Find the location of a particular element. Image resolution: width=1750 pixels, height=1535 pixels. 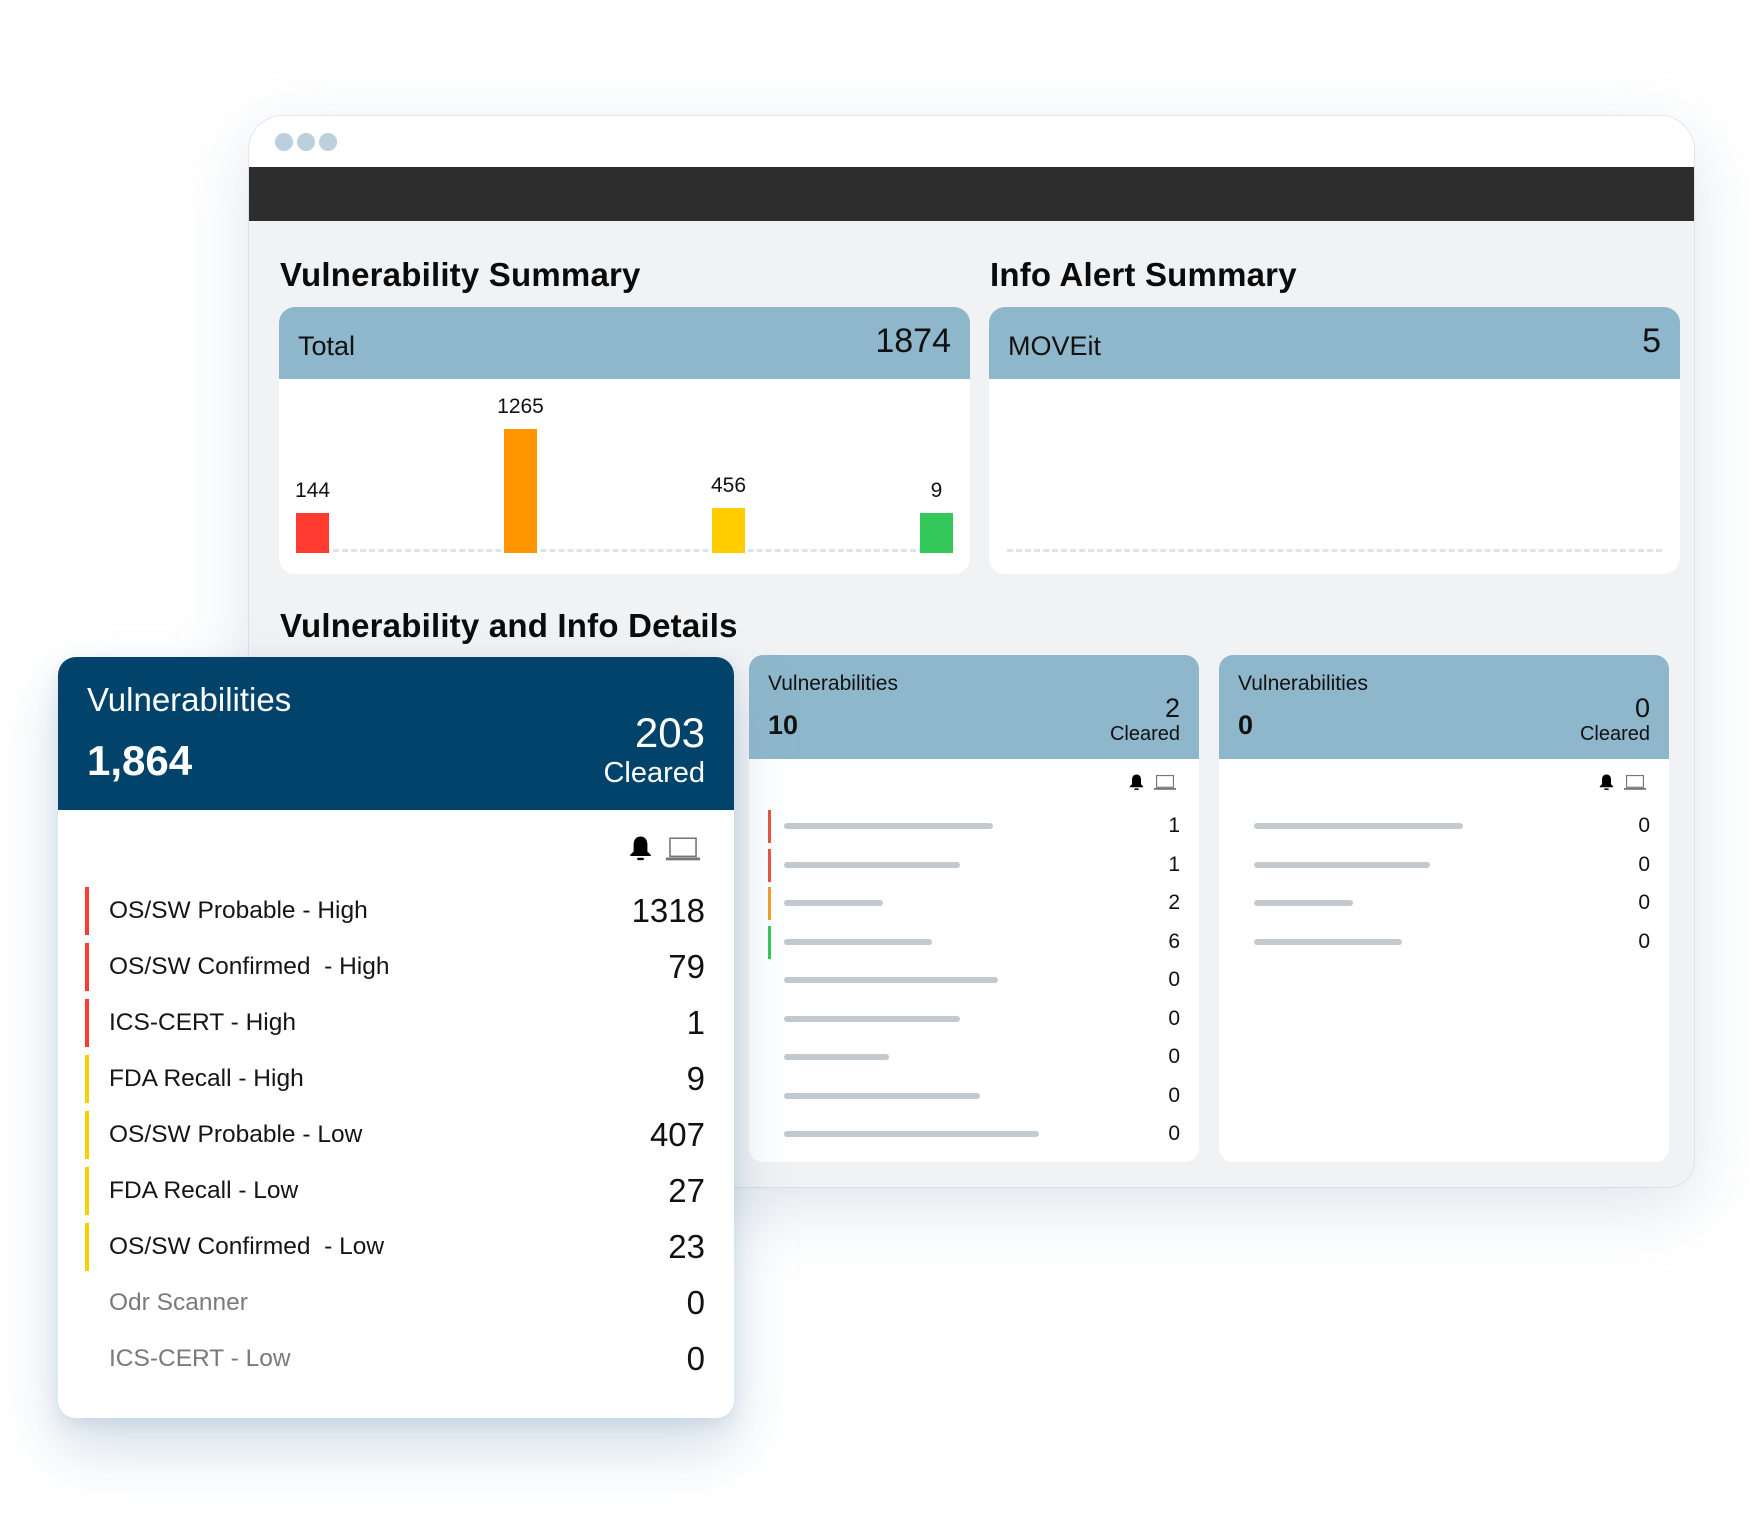

vulnerability-row-value: 23 is located at coordinates (686, 1246).